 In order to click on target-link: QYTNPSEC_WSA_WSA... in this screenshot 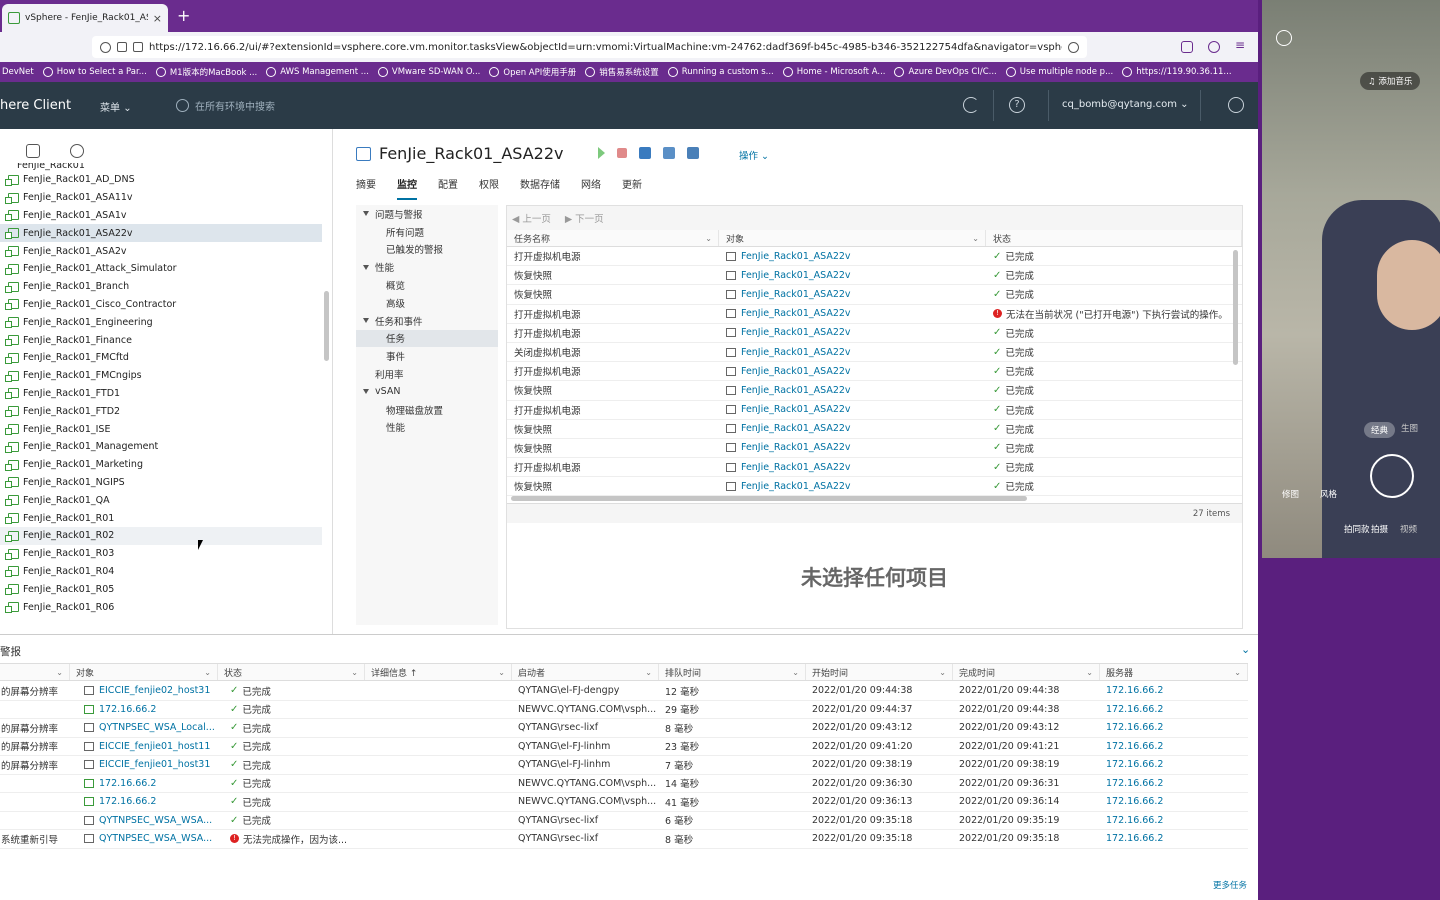, I will do `click(155, 838)`.